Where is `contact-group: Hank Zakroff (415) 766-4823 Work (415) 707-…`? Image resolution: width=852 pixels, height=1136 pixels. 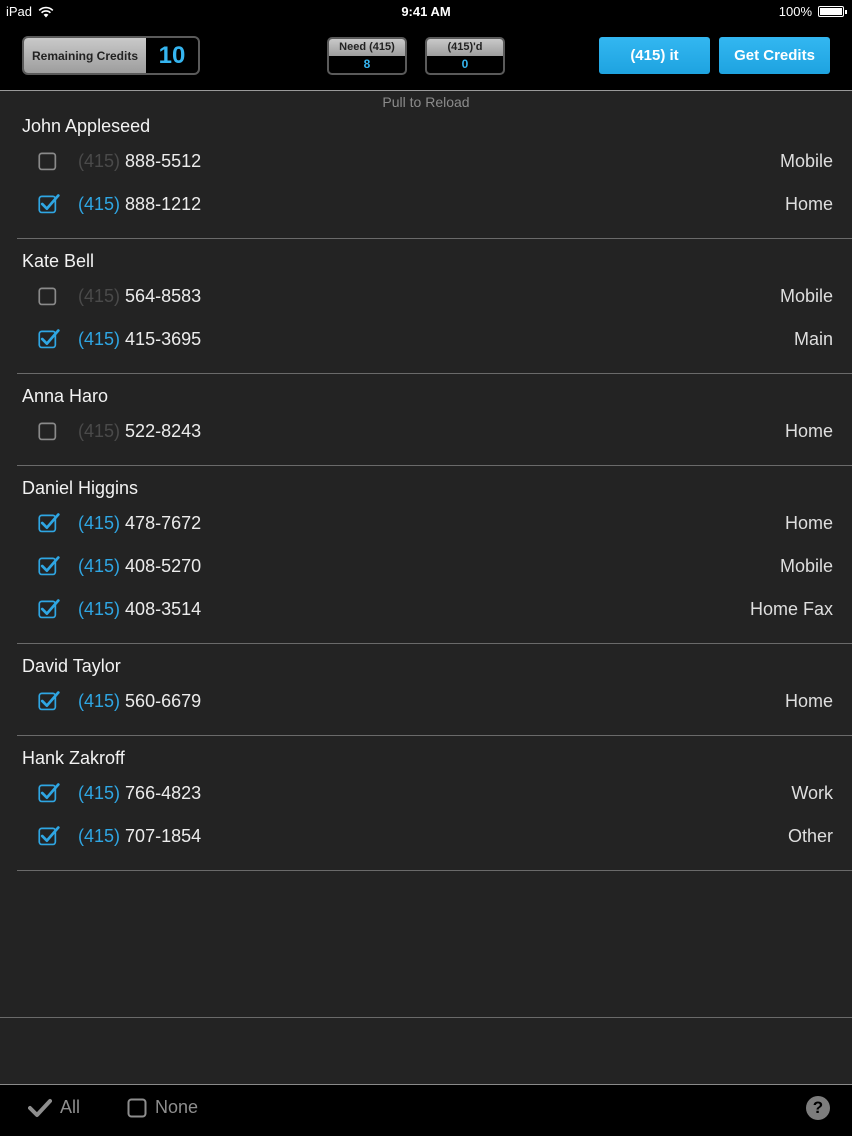
contact-group: Hank Zakroff (415) 766-4823 Work (415) 707-… is located at coordinates (434, 807).